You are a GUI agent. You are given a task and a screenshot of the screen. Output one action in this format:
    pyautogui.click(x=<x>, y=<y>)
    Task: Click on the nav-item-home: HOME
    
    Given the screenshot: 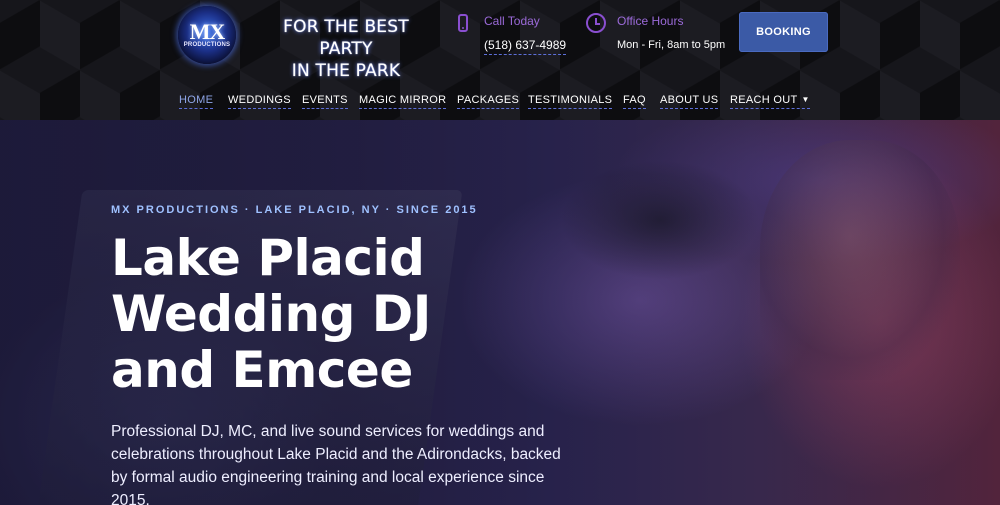 What is the action you would take?
    pyautogui.click(x=196, y=101)
    